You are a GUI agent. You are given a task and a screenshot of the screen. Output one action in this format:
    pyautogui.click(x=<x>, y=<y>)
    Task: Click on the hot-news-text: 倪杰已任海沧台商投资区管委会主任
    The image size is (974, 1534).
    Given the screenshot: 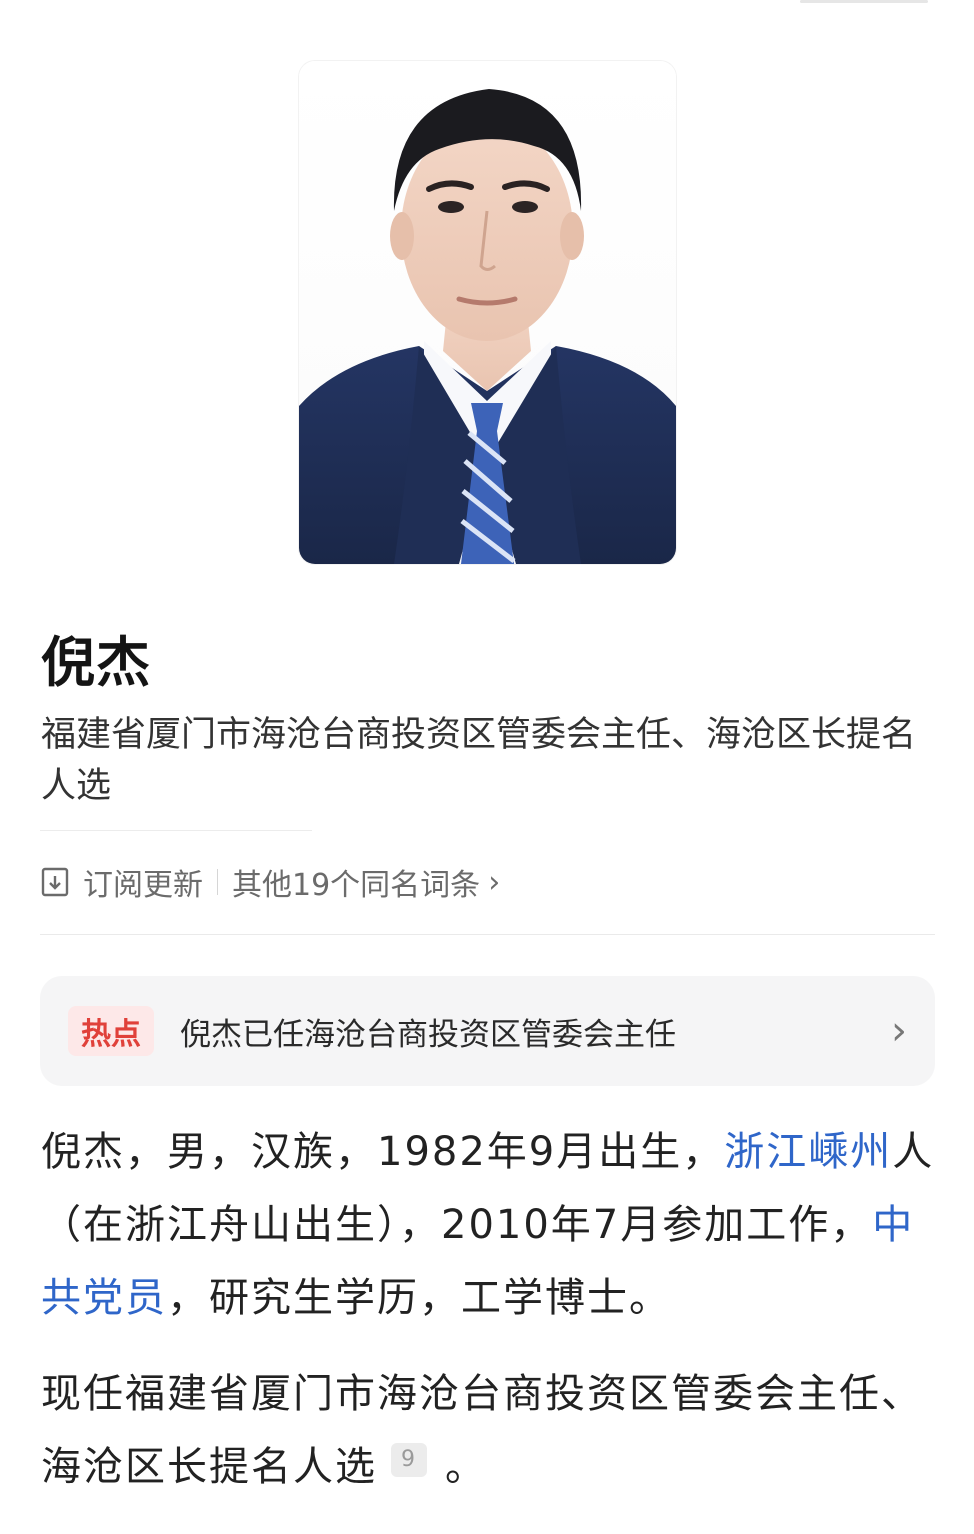 What is the action you would take?
    pyautogui.click(x=428, y=1034)
    